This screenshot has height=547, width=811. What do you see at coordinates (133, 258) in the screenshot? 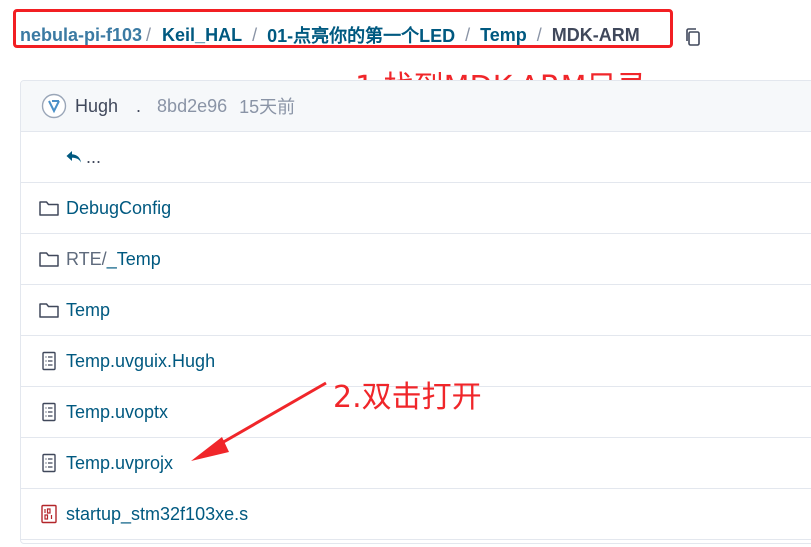
I see `file-name: _Temp` at bounding box center [133, 258].